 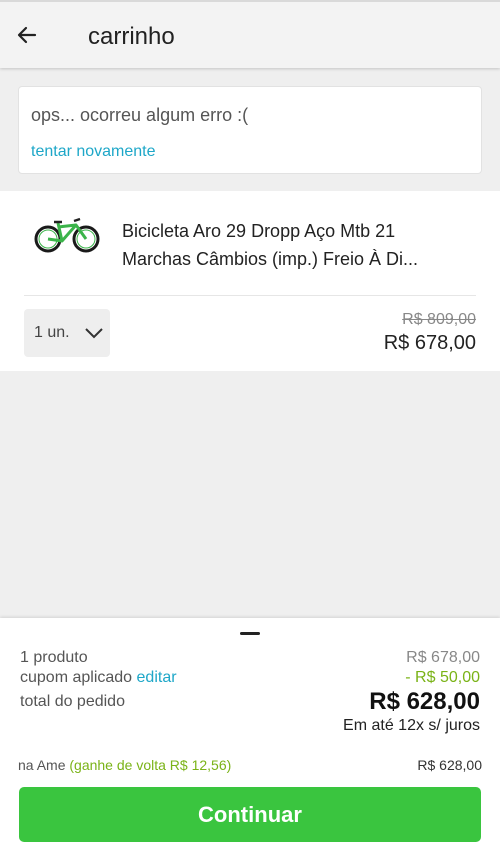 I want to click on coupon-row: cupom aplicado editar, so click(x=98, y=678).